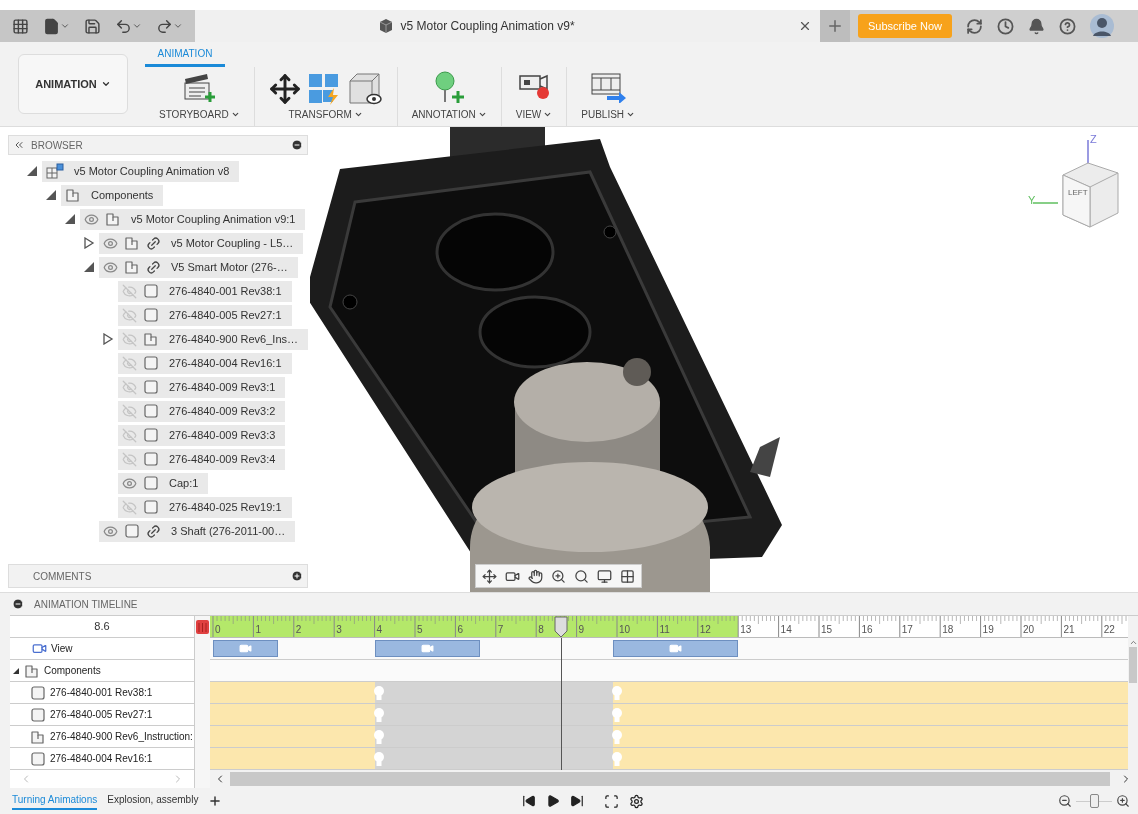  What do you see at coordinates (298, 630) in the screenshot?
I see `tick-label: 2` at bounding box center [298, 630].